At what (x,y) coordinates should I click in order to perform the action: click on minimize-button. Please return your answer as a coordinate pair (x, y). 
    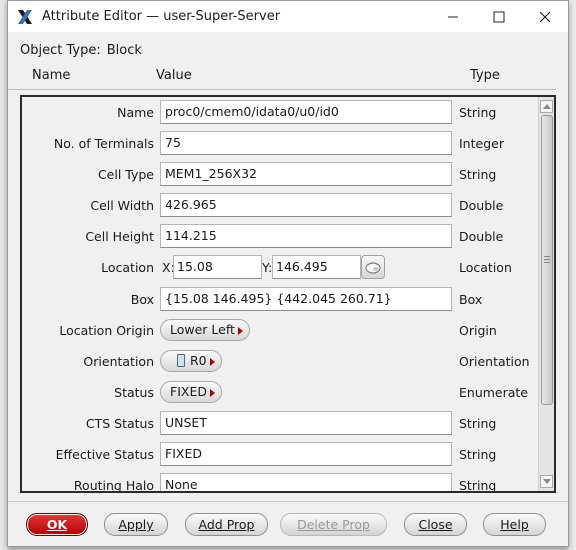
    Looking at the image, I should click on (453, 16).